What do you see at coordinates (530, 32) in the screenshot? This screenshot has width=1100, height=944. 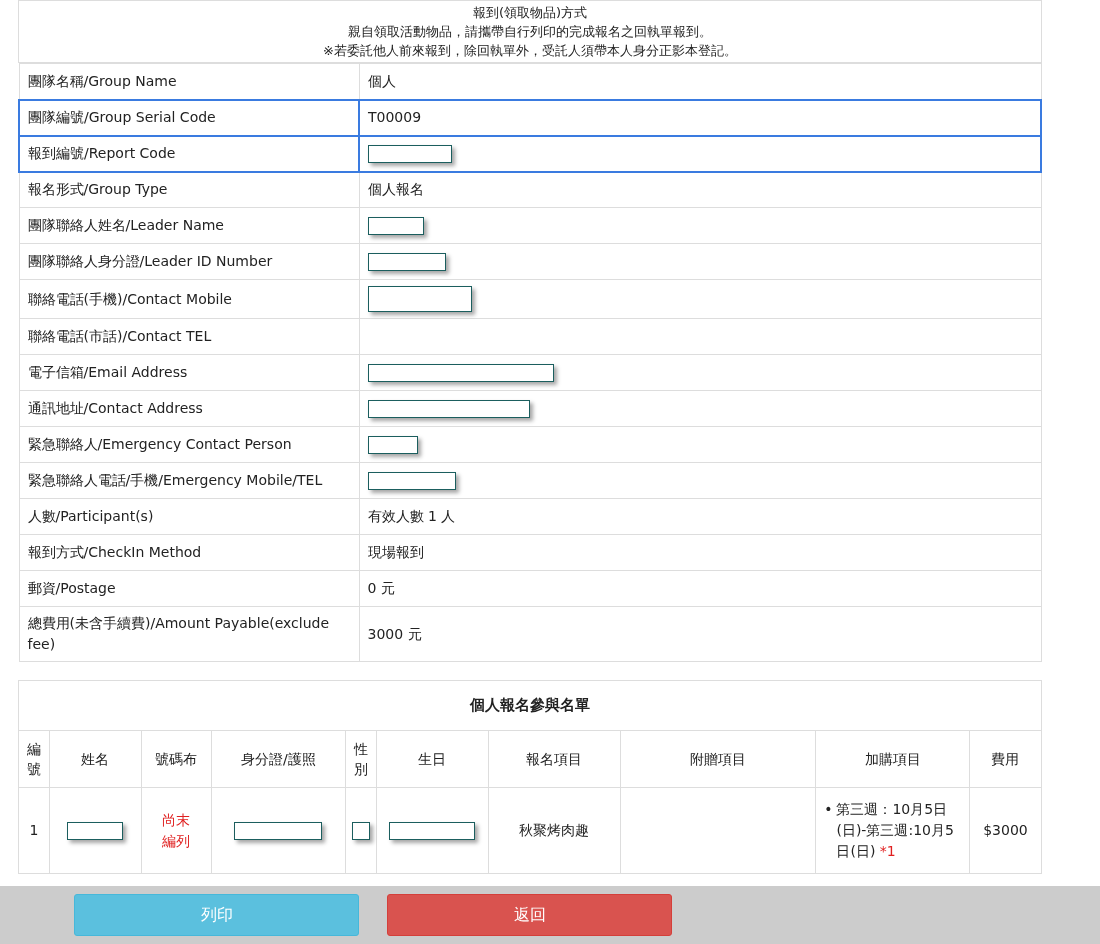 I see `notice-text: 親自領取活動物品，請攜帶自行列印的完成報名之回執單報到。` at bounding box center [530, 32].